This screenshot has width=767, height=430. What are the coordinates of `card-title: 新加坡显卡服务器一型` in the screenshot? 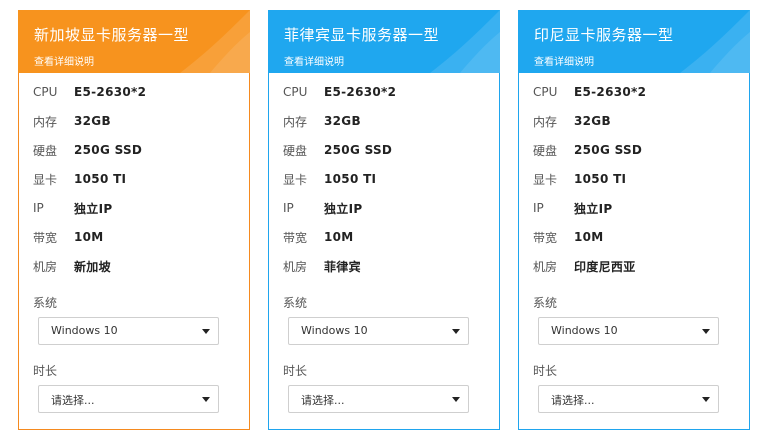 It's located at (112, 35).